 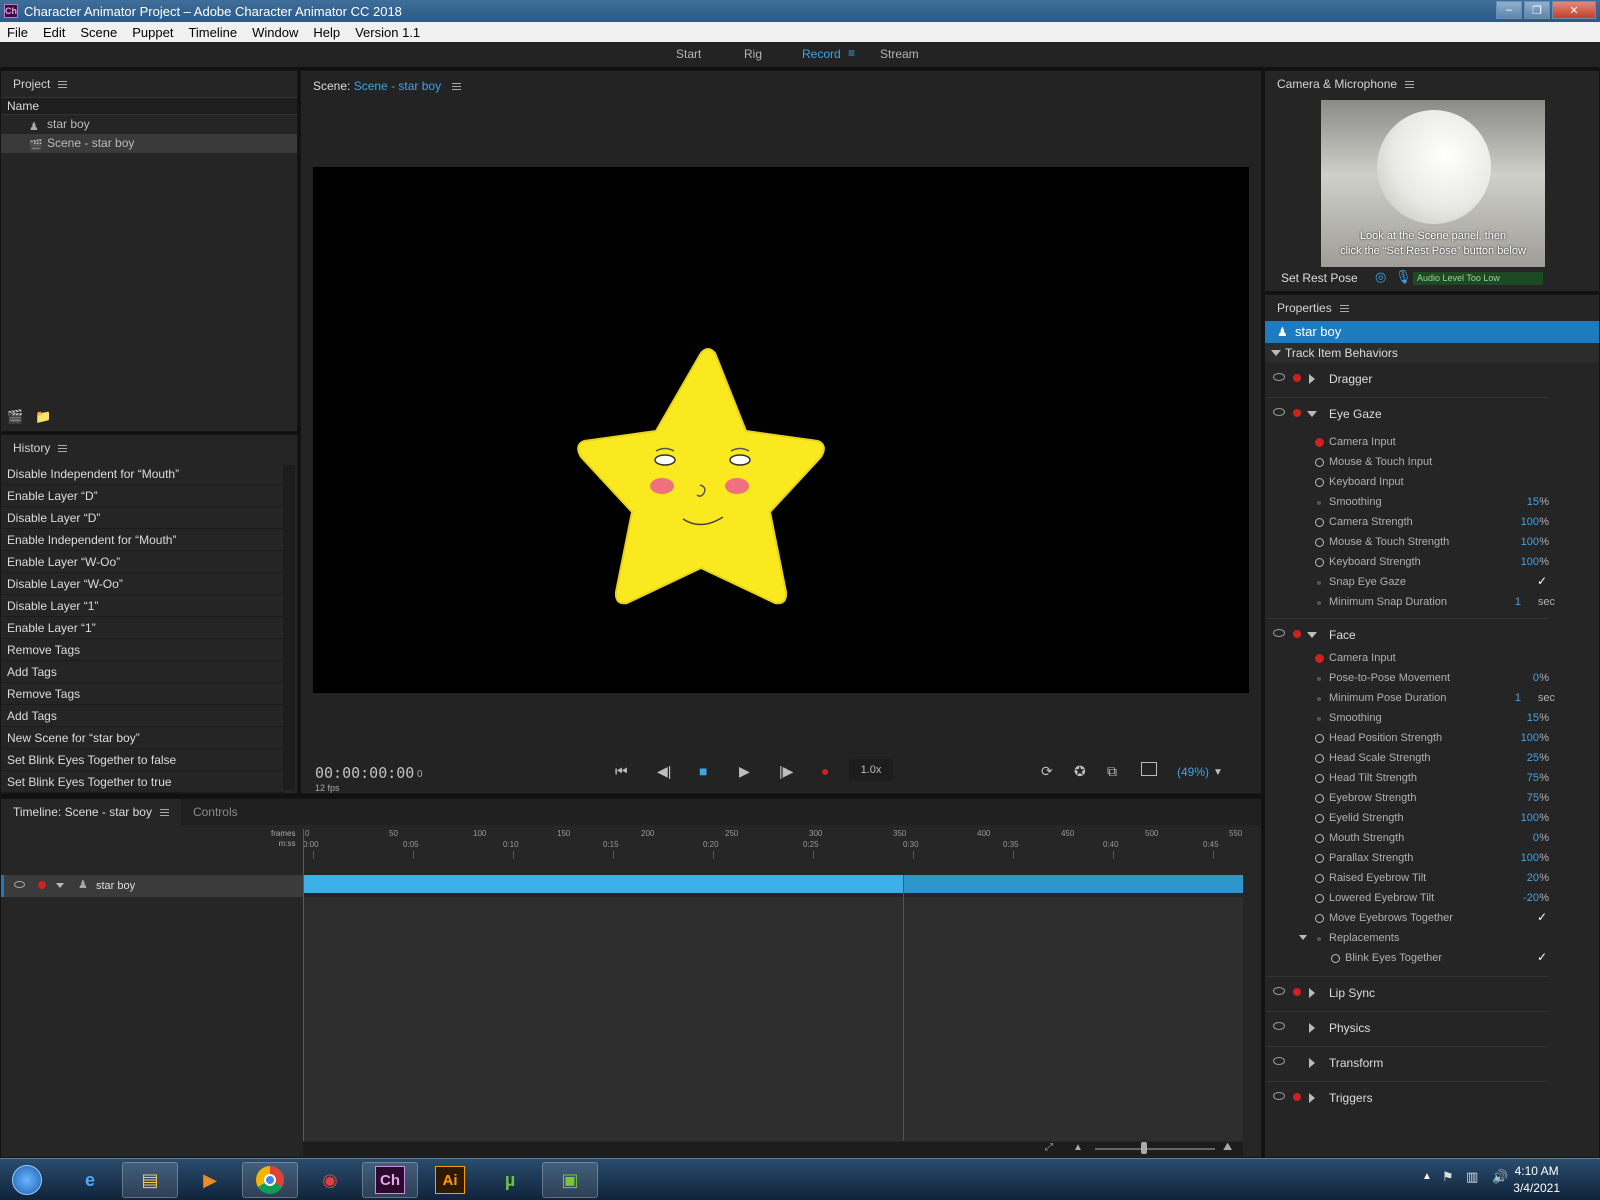 What do you see at coordinates (149, 143) in the screenshot?
I see `project-item-scene: 🎬 Scene - star boy` at bounding box center [149, 143].